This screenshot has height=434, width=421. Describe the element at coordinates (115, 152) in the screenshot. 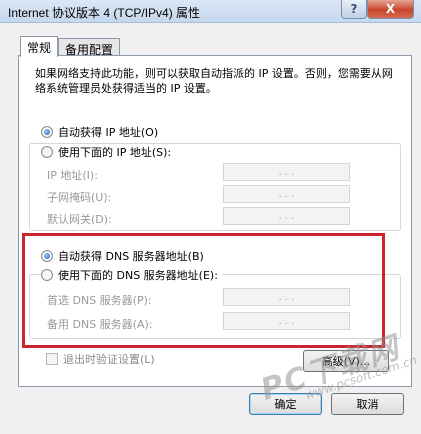

I see `manual-ip-label: 使用下面的 IP 地址(S):` at that location.